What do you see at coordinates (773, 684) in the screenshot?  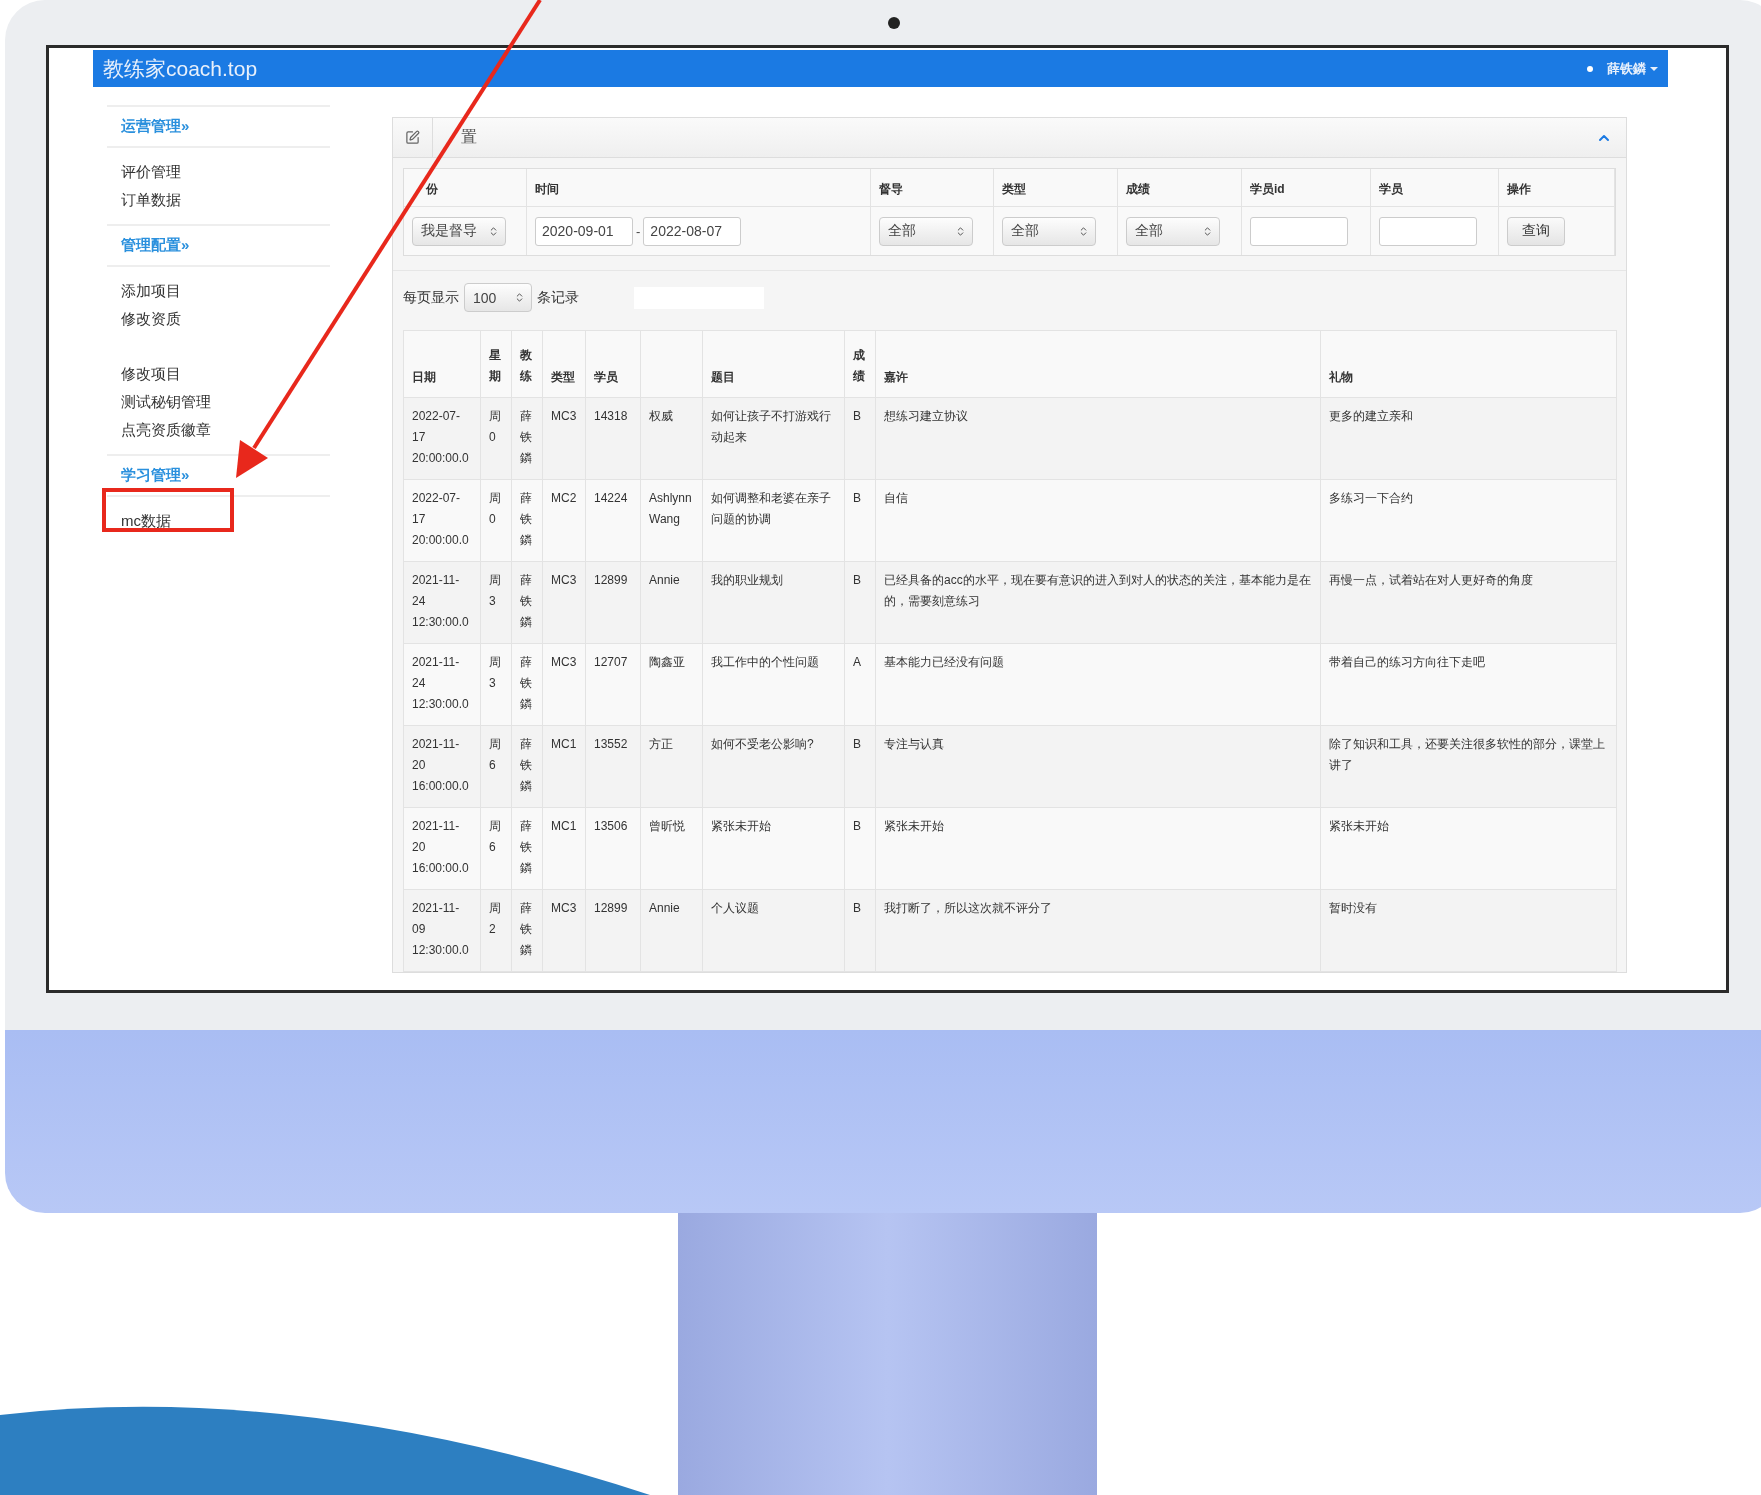 I see `table-cell: 我工作中的个性问题` at bounding box center [773, 684].